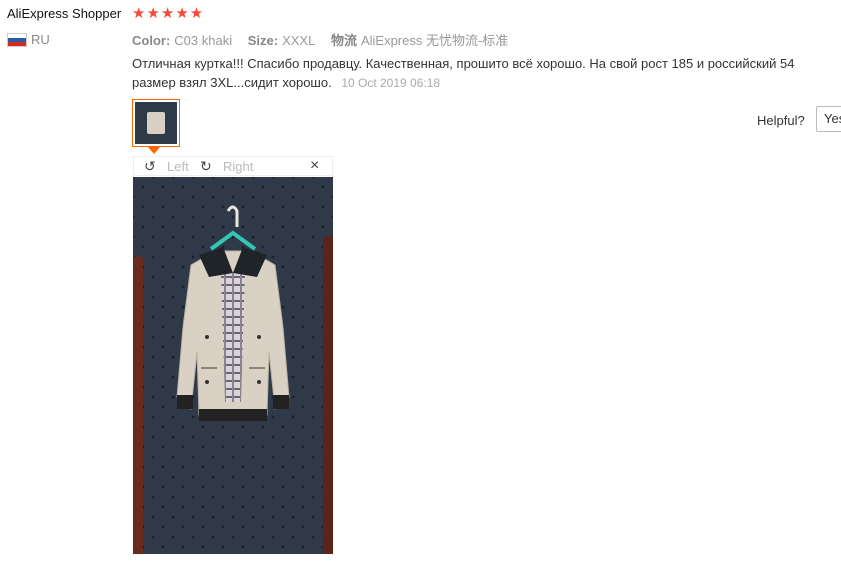 The width and height of the screenshot is (841, 567). What do you see at coordinates (17, 40) in the screenshot?
I see `russia-flag-icon` at bounding box center [17, 40].